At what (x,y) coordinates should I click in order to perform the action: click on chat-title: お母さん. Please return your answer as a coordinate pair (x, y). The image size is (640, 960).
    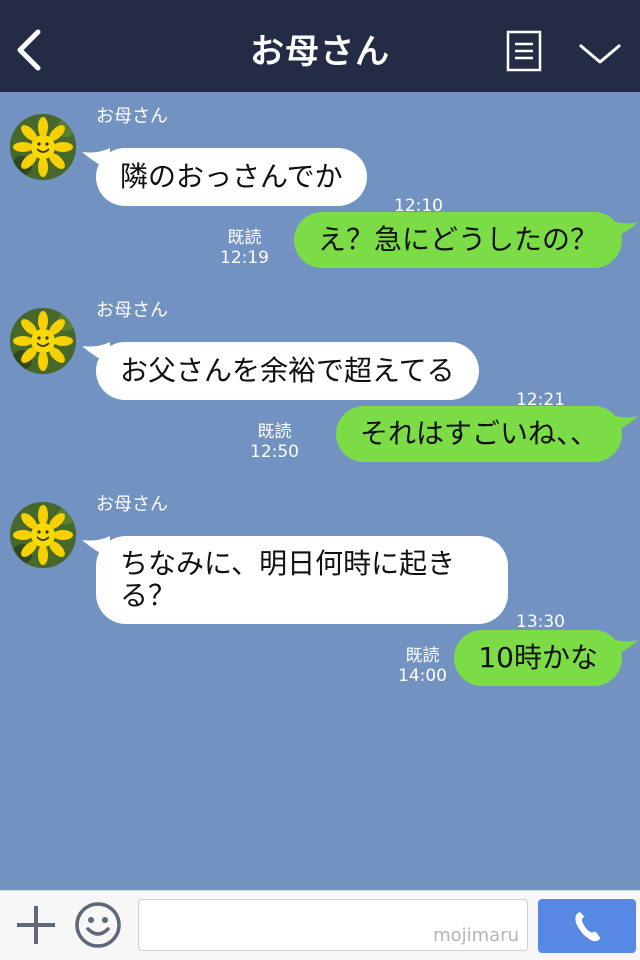
    Looking at the image, I should click on (320, 52).